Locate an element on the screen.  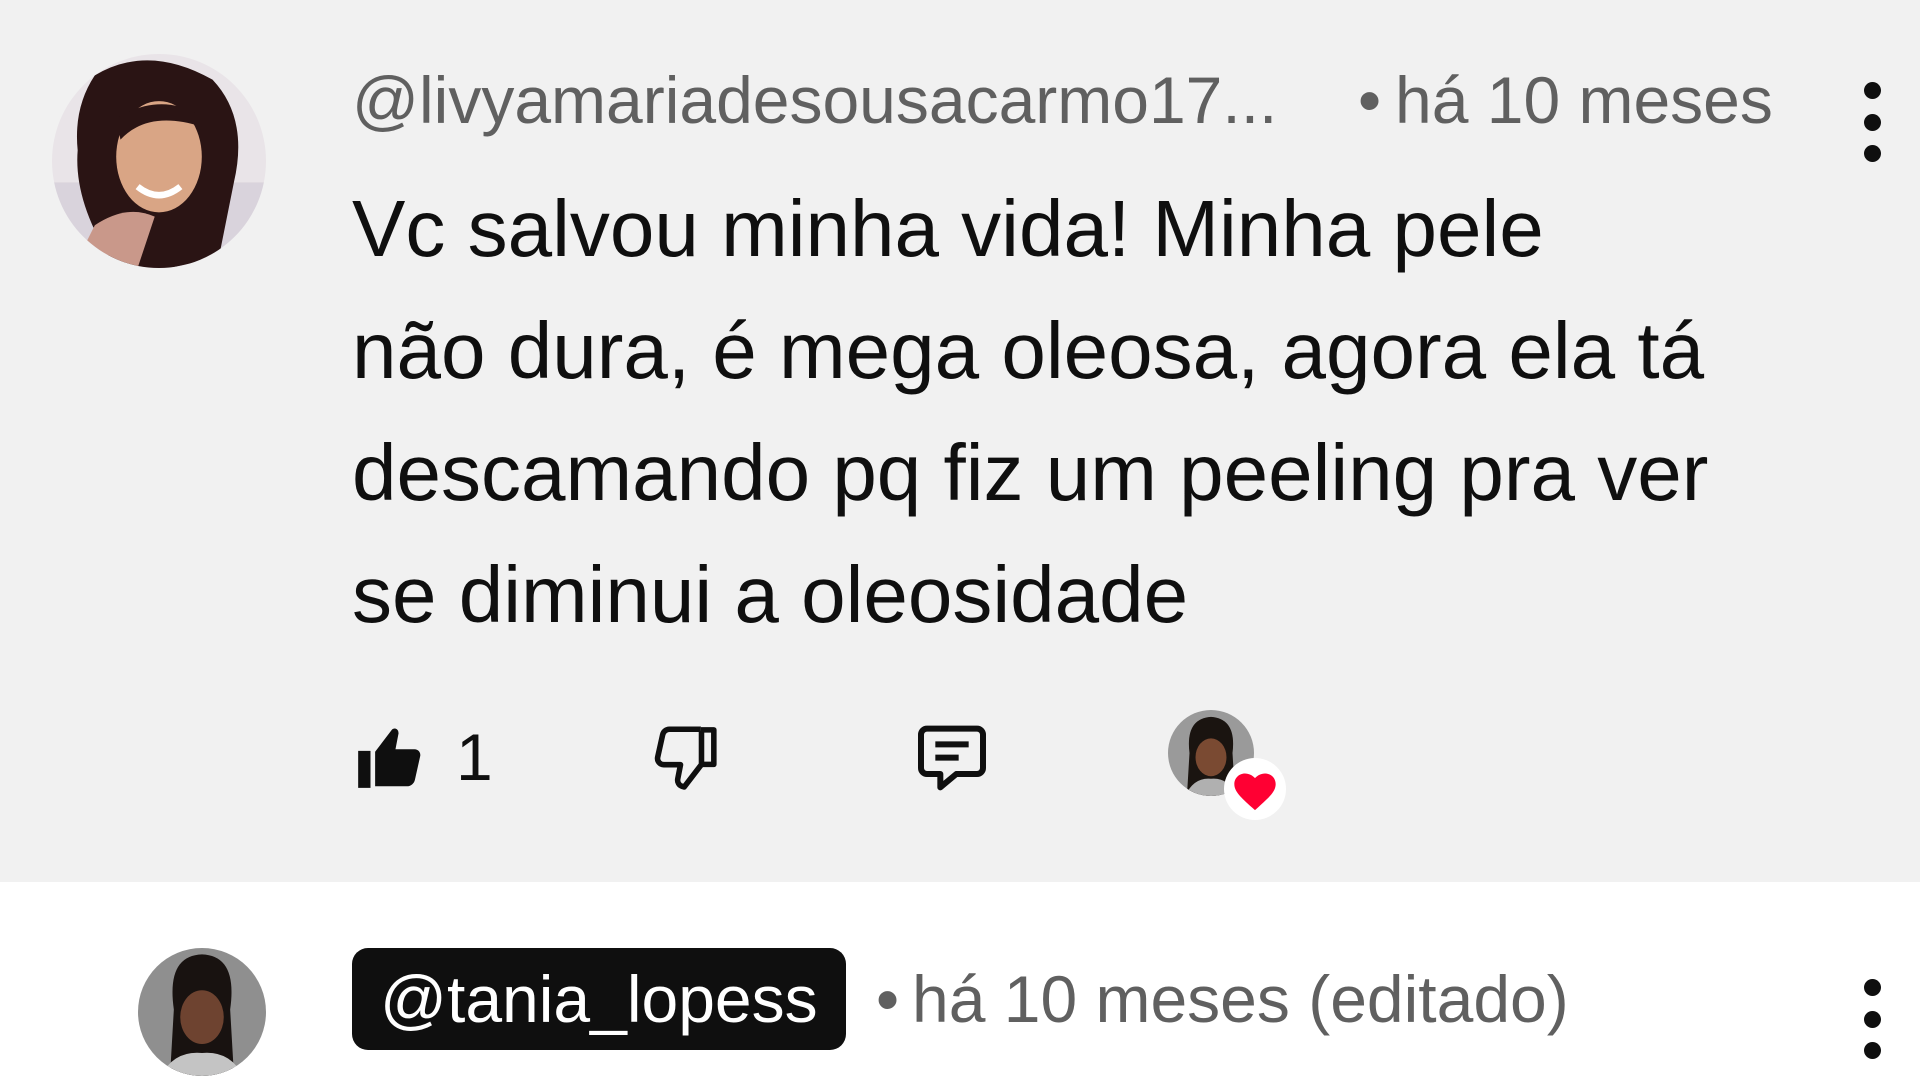
comment-text-line: não dura, é mega oleosa, agora ela tá is located at coordinates (1028, 350).